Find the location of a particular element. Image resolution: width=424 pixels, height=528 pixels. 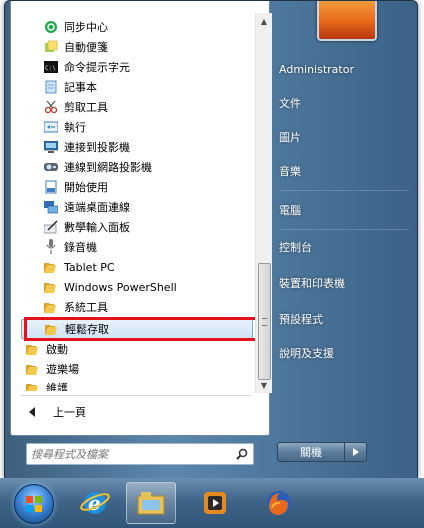

right-item-help-support: 說明及支援 is located at coordinates (344, 353).